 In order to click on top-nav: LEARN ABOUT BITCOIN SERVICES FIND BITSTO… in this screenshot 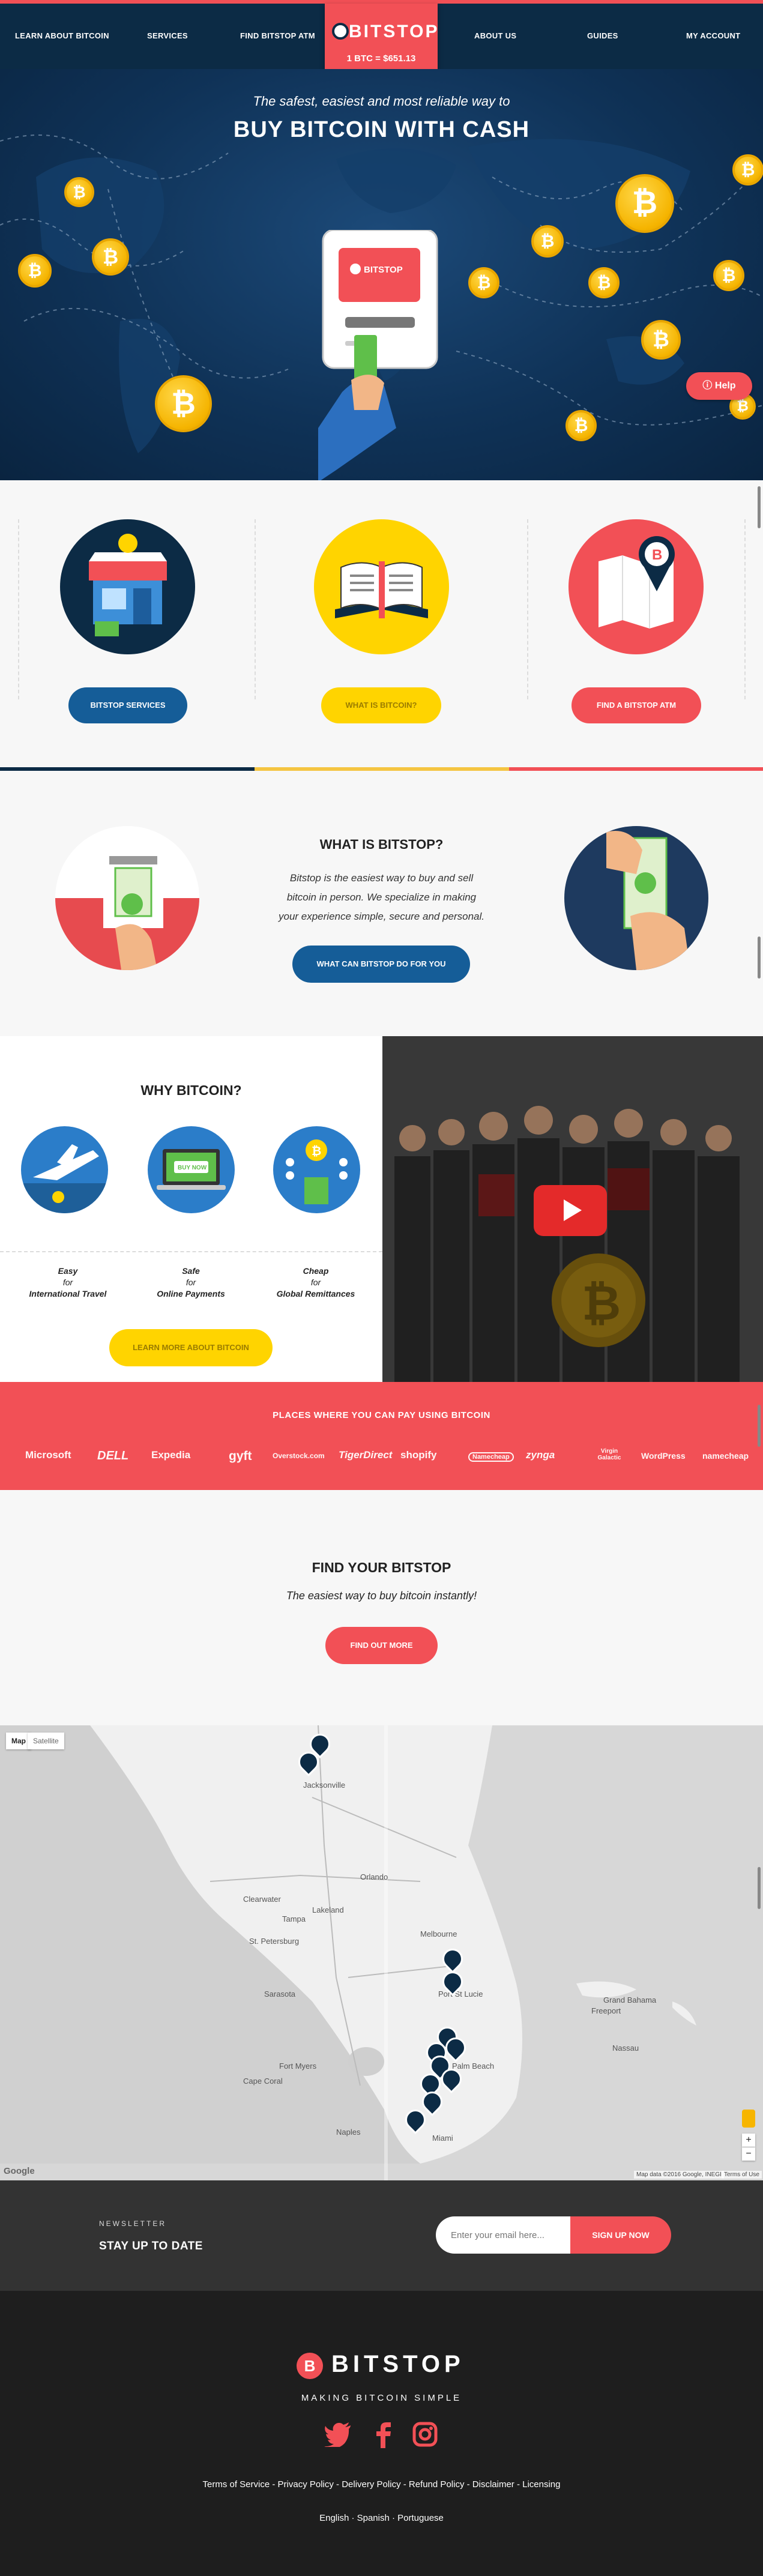, I will do `click(381, 36)`.